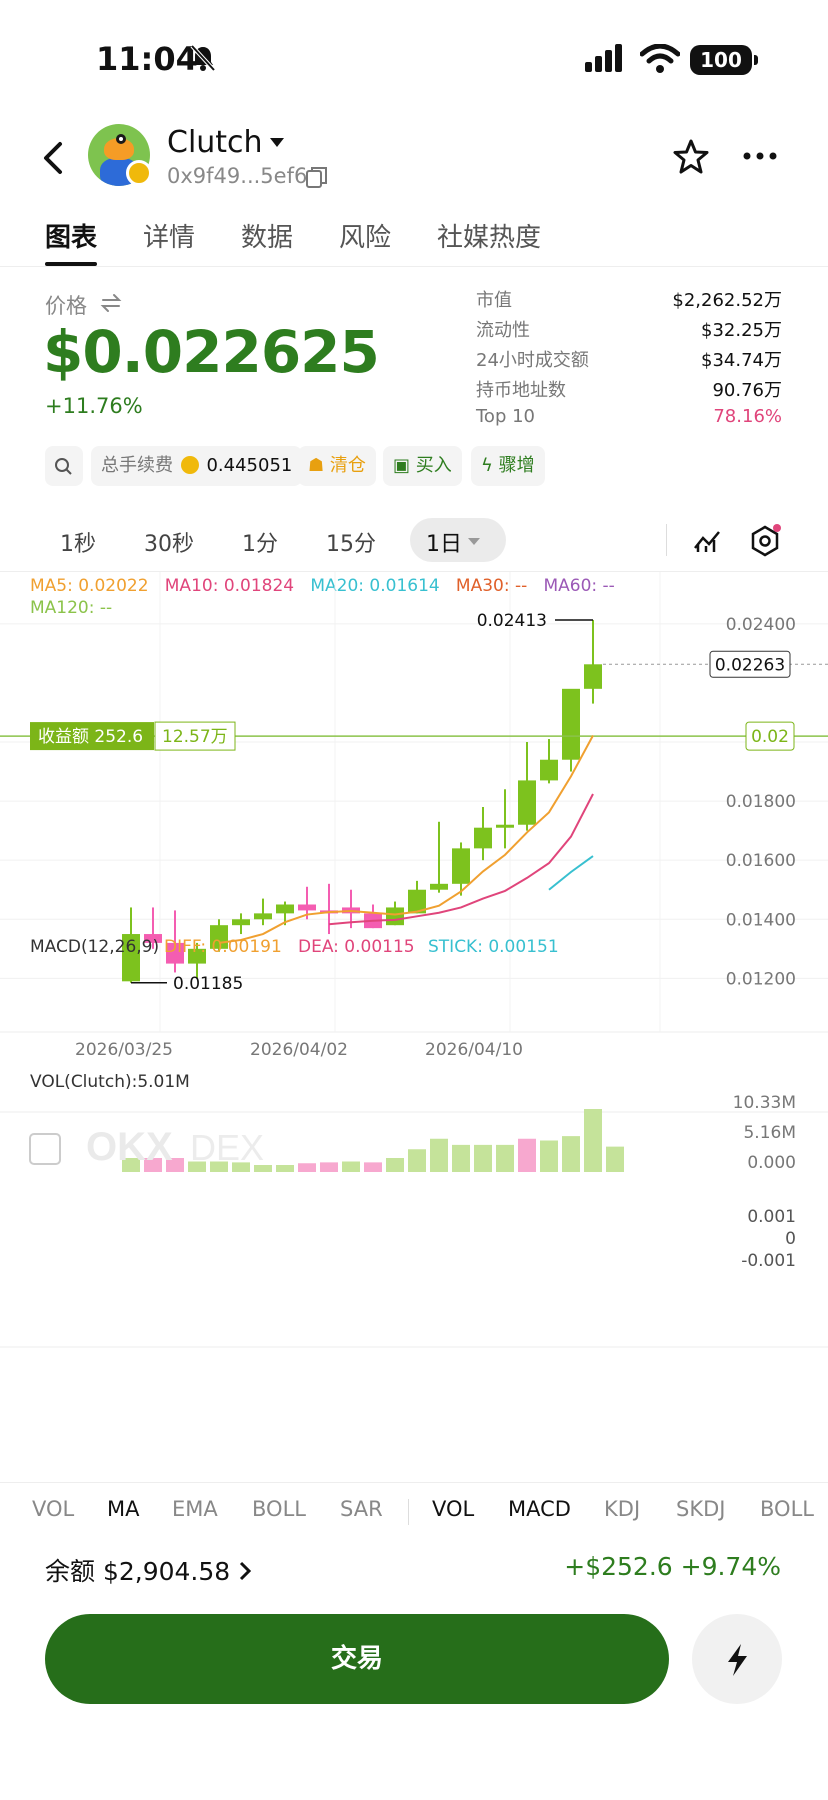 The height and width of the screenshot is (1800, 828). I want to click on ind-boll: BOLL, so click(279, 1509).